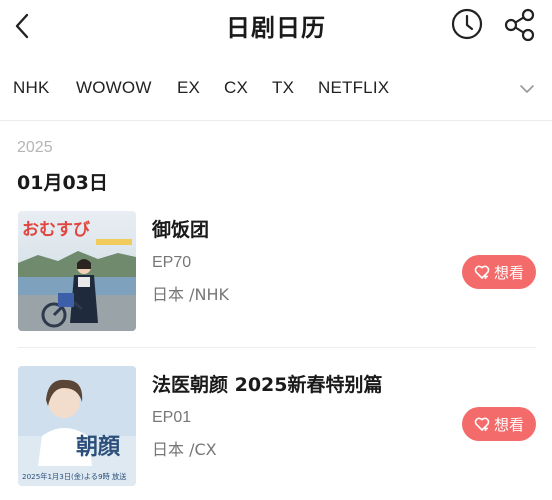 Image resolution: width=552 pixels, height=500 pixels. I want to click on poster-logo-text: おむすび, so click(56, 230).